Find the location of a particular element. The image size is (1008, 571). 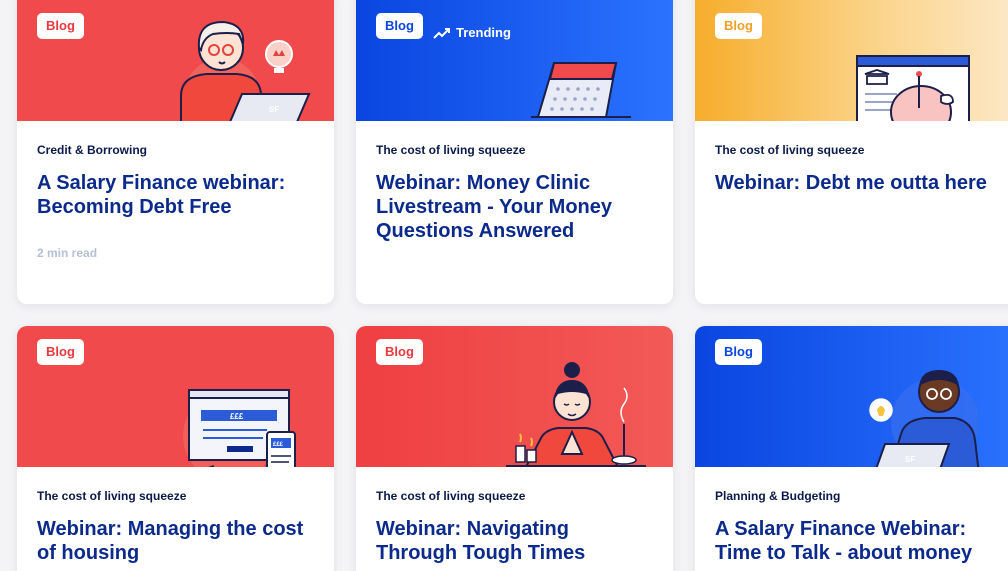

card-category: Planning & Budgeting is located at coordinates (778, 496).